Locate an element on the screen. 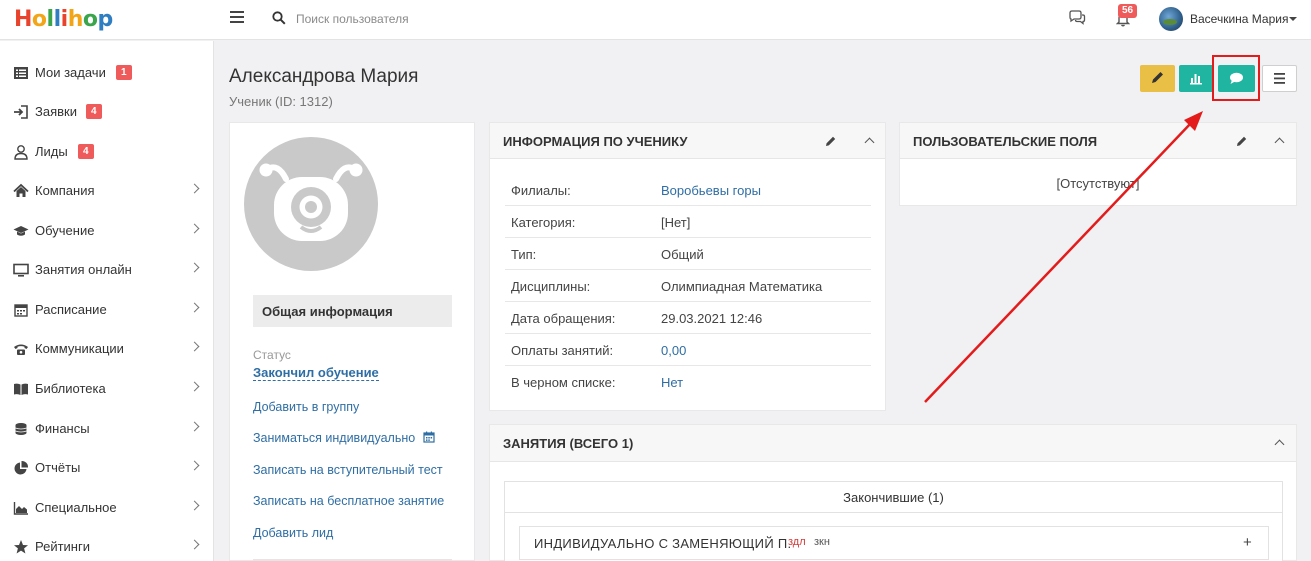 The height and width of the screenshot is (561, 1311). status-value-link: Закончил обучение is located at coordinates (316, 373).